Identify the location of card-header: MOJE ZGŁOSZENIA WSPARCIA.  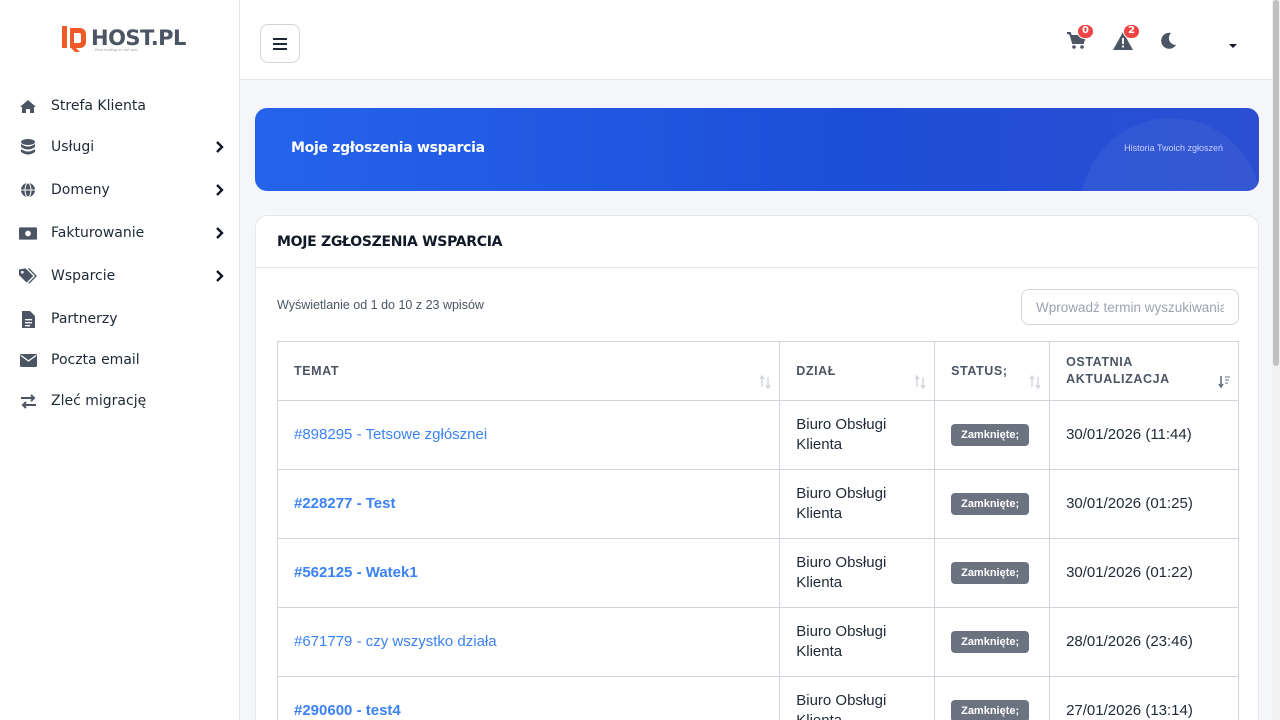
(757, 242).